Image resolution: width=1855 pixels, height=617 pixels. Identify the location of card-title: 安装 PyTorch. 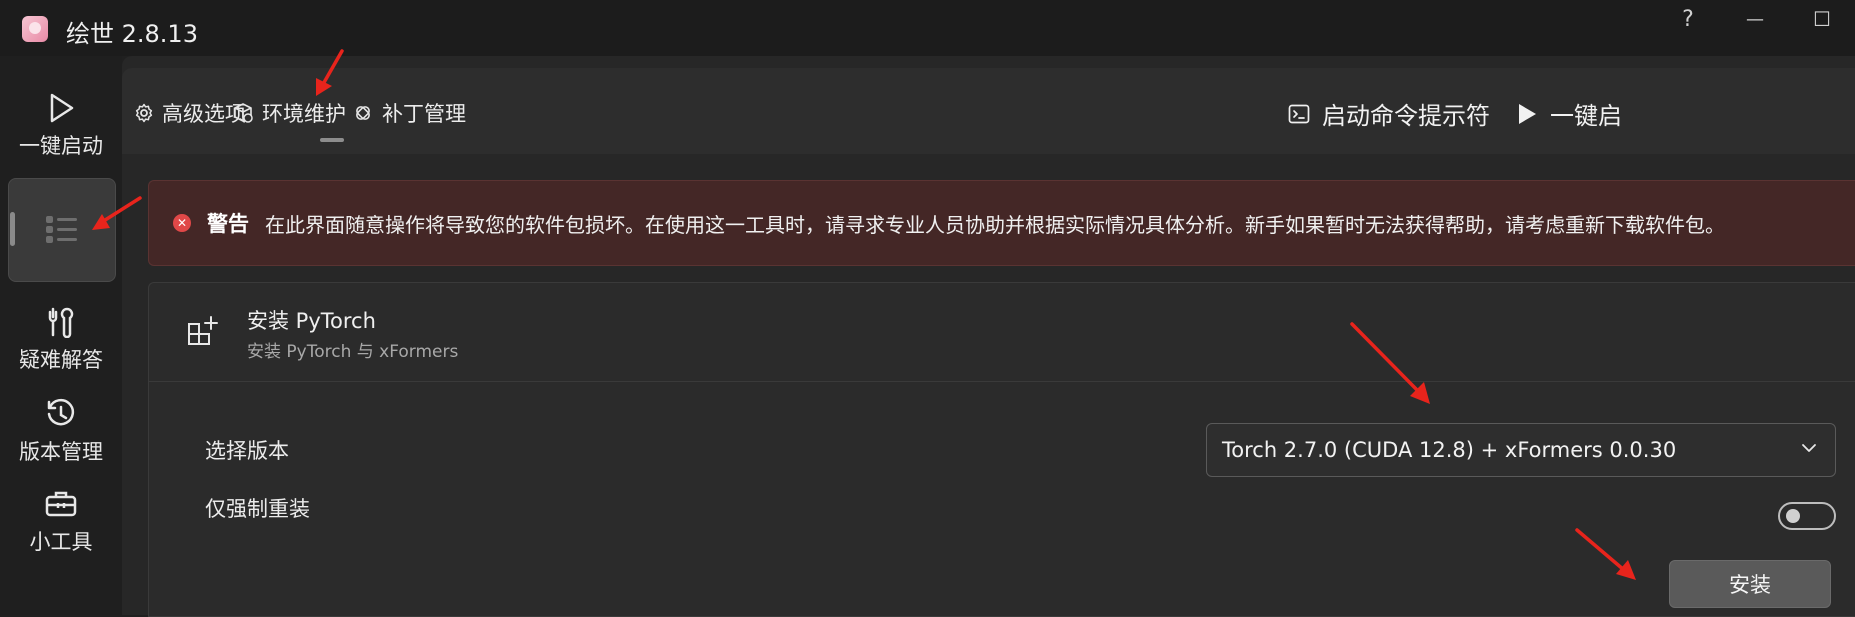
(311, 321).